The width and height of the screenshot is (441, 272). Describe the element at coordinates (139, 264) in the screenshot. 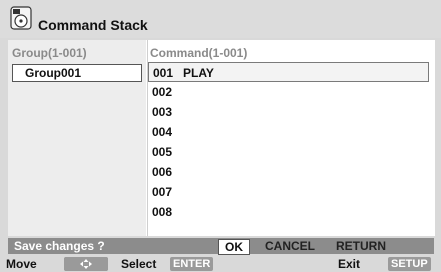

I see `select-label: Select` at that location.